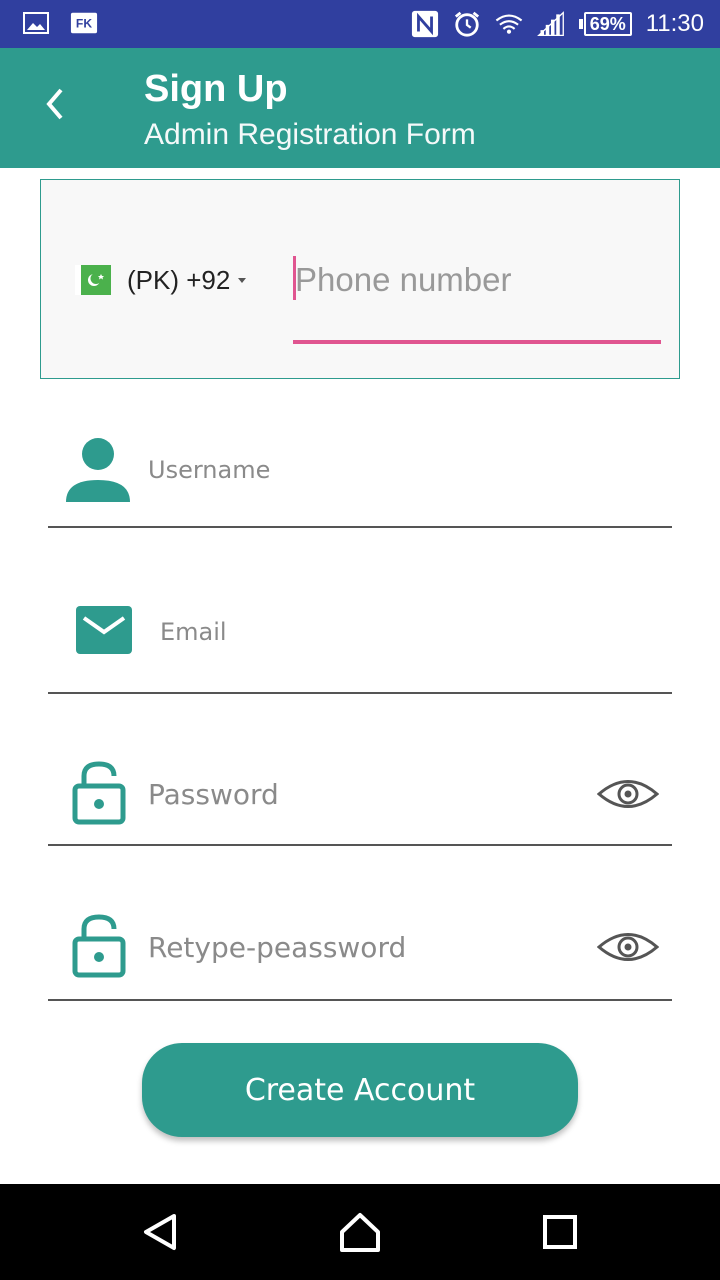 This screenshot has width=720, height=1280. I want to click on email-field, so click(360, 639).